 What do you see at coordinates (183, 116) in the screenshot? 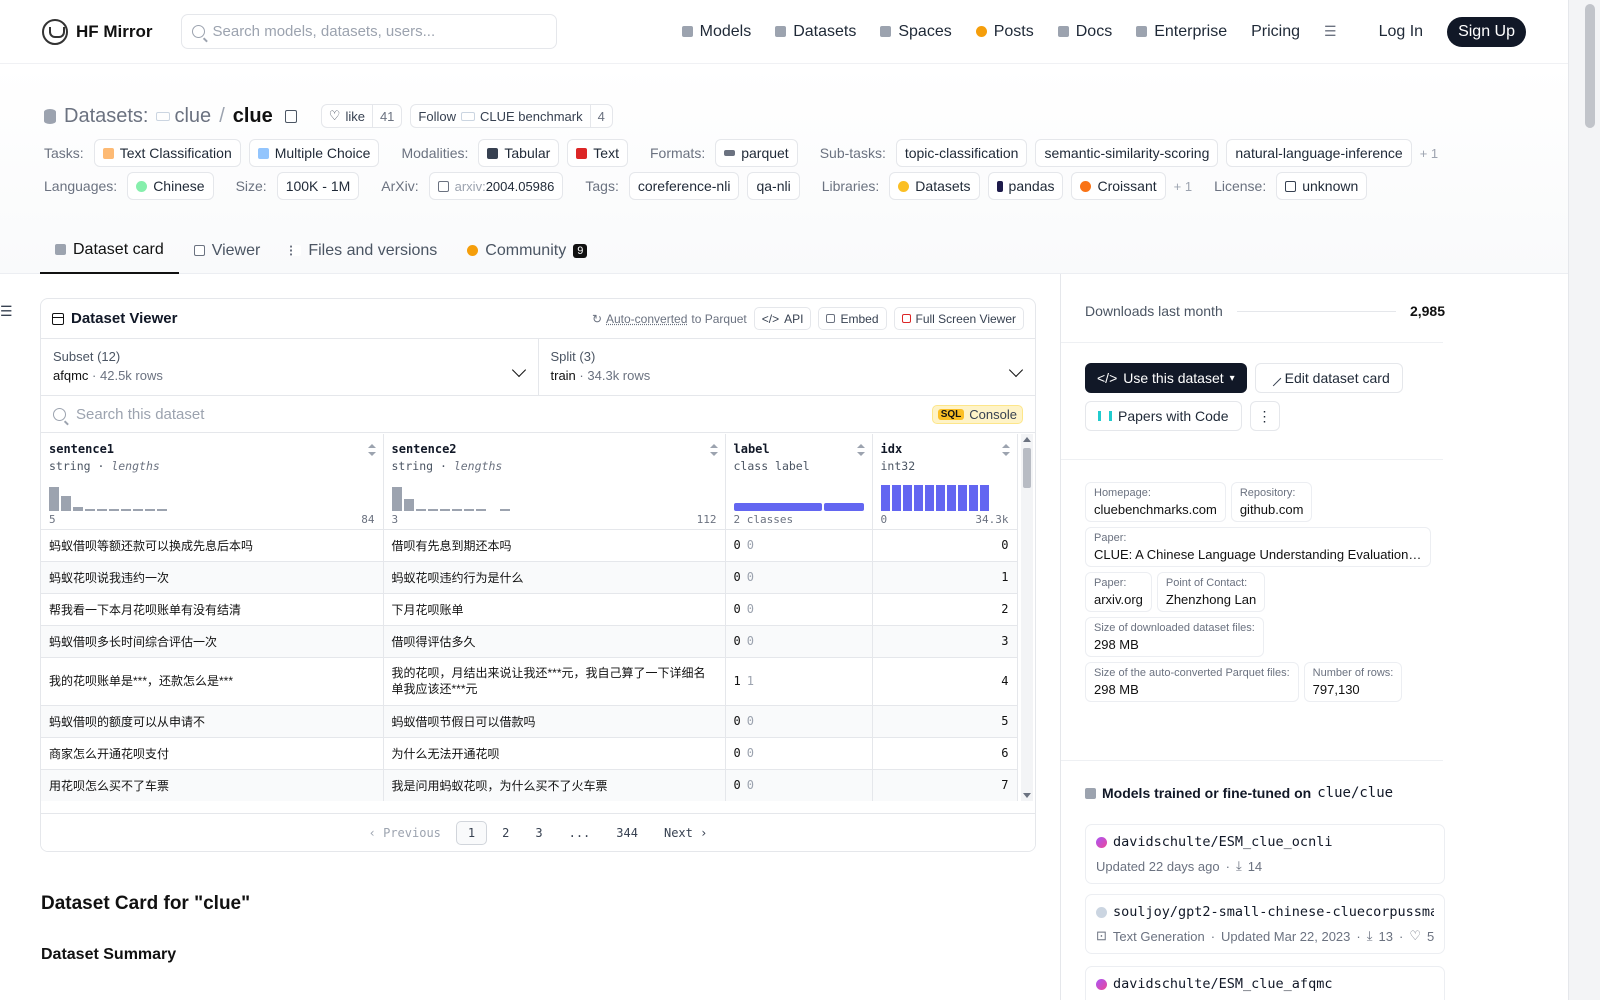
I see `org-link: clue` at bounding box center [183, 116].